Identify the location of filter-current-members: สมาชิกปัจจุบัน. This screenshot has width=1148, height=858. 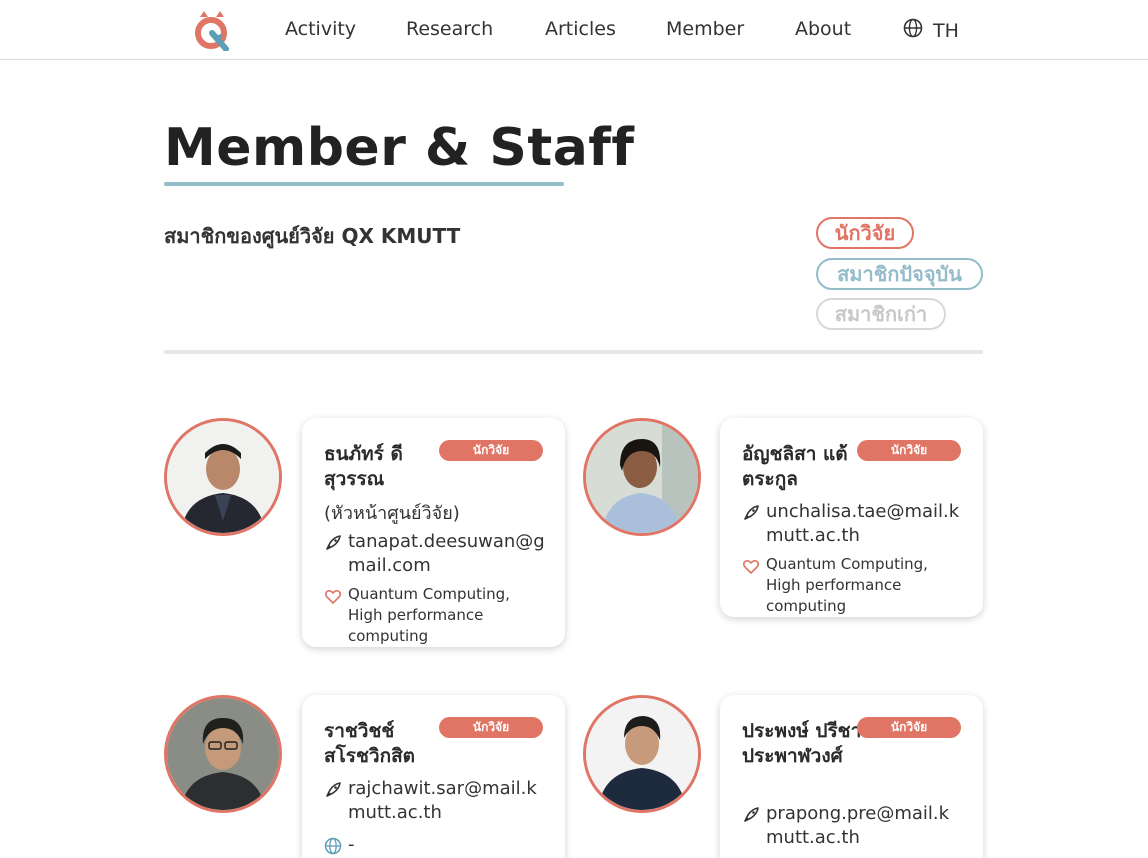
(899, 274).